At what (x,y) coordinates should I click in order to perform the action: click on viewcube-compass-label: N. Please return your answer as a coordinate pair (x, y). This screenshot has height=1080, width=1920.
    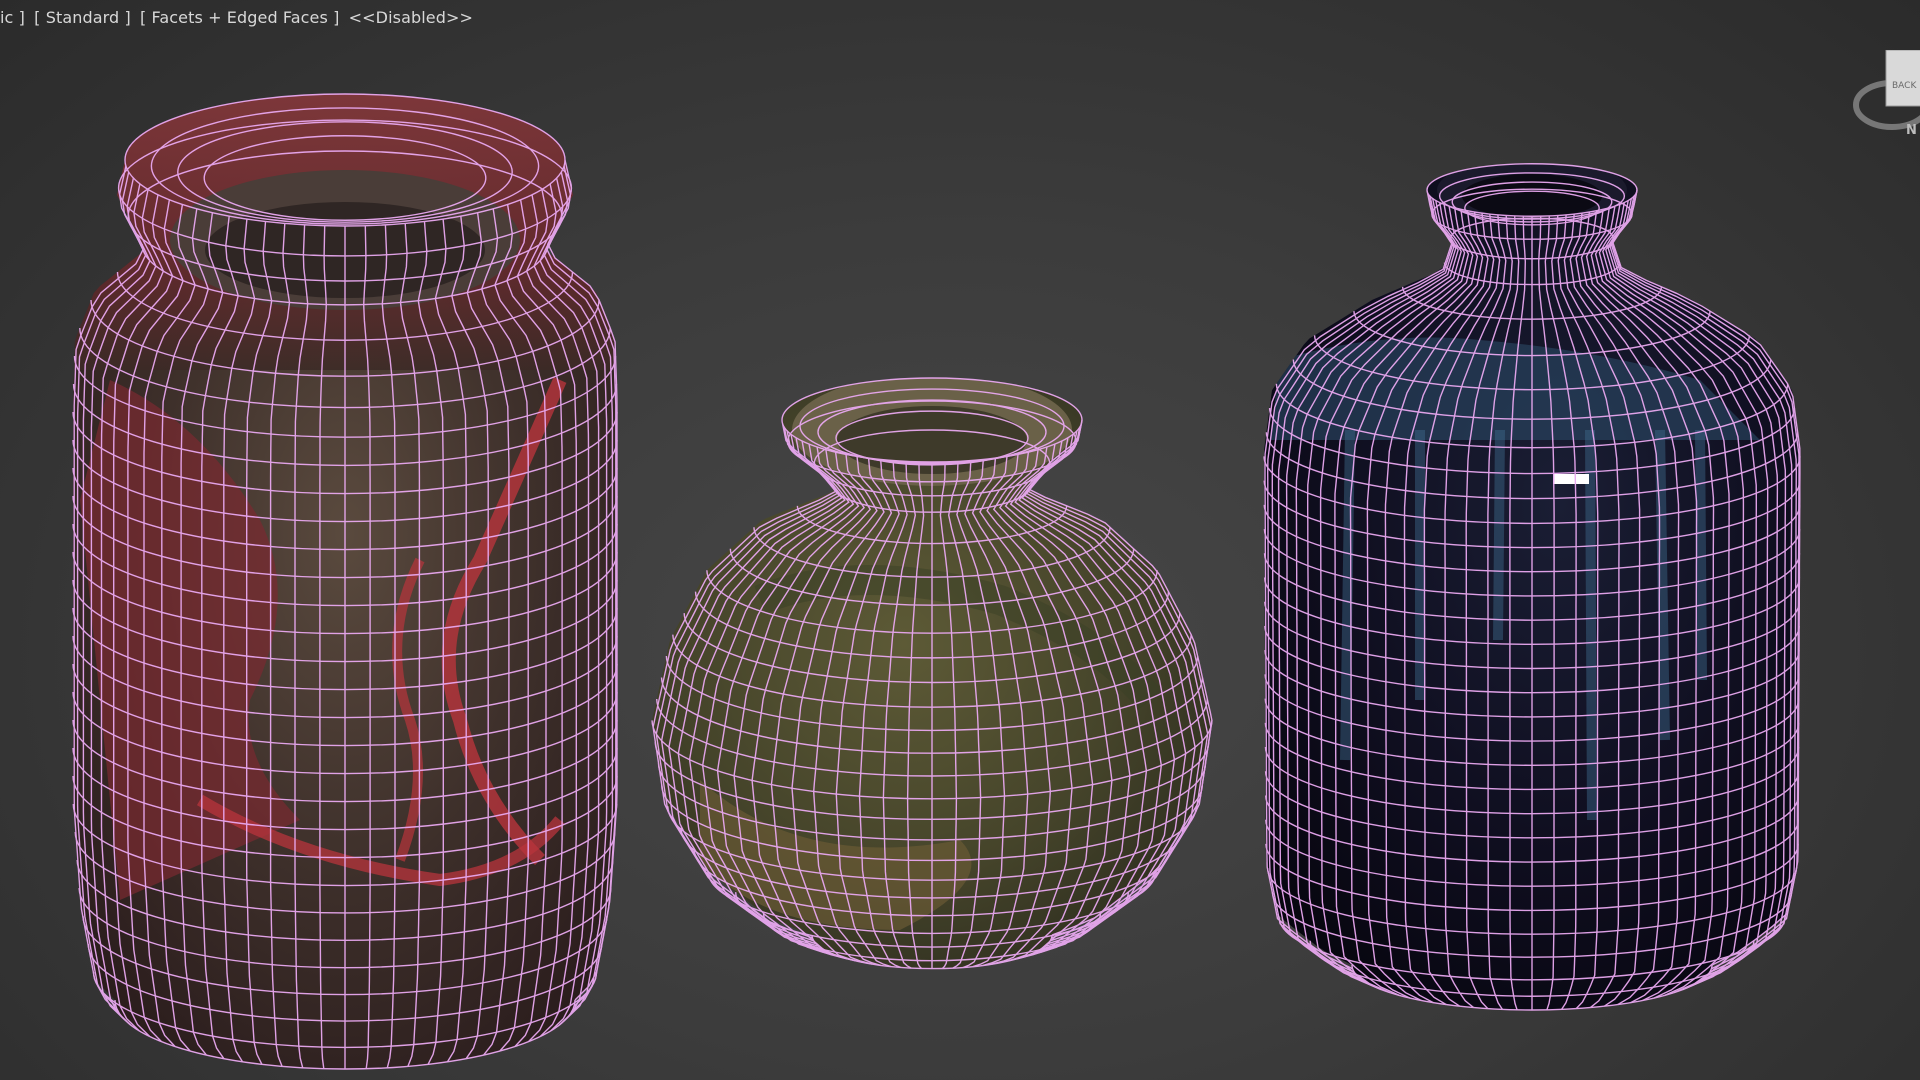
    Looking at the image, I should click on (1911, 130).